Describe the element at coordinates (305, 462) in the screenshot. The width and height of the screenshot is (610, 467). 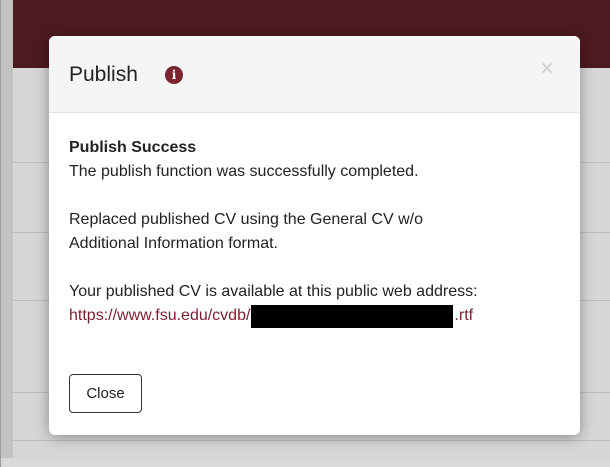
I see `page-bottom-edge` at that location.